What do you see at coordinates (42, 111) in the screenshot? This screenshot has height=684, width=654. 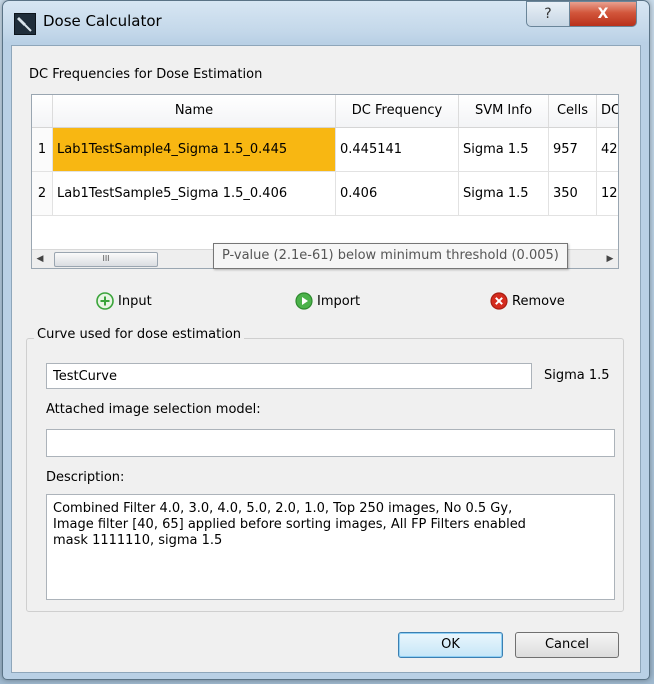 I see `corner-header` at bounding box center [42, 111].